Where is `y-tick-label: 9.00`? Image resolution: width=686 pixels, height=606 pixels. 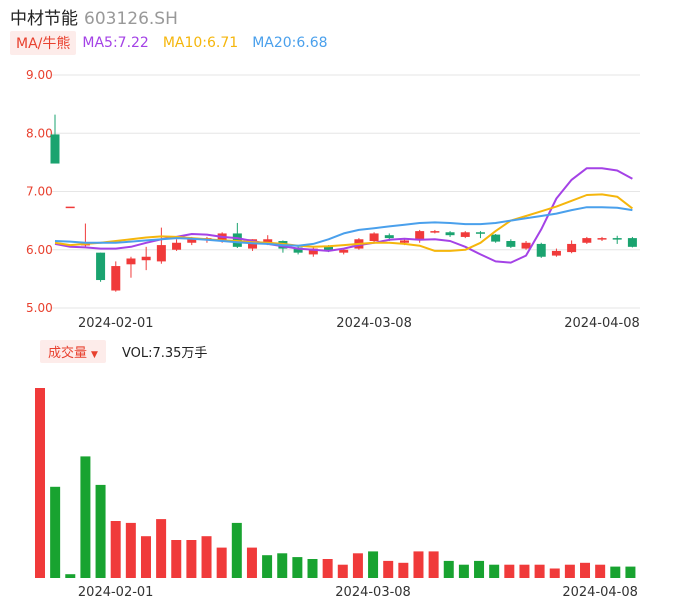
y-tick-label: 9.00 is located at coordinates (39, 75).